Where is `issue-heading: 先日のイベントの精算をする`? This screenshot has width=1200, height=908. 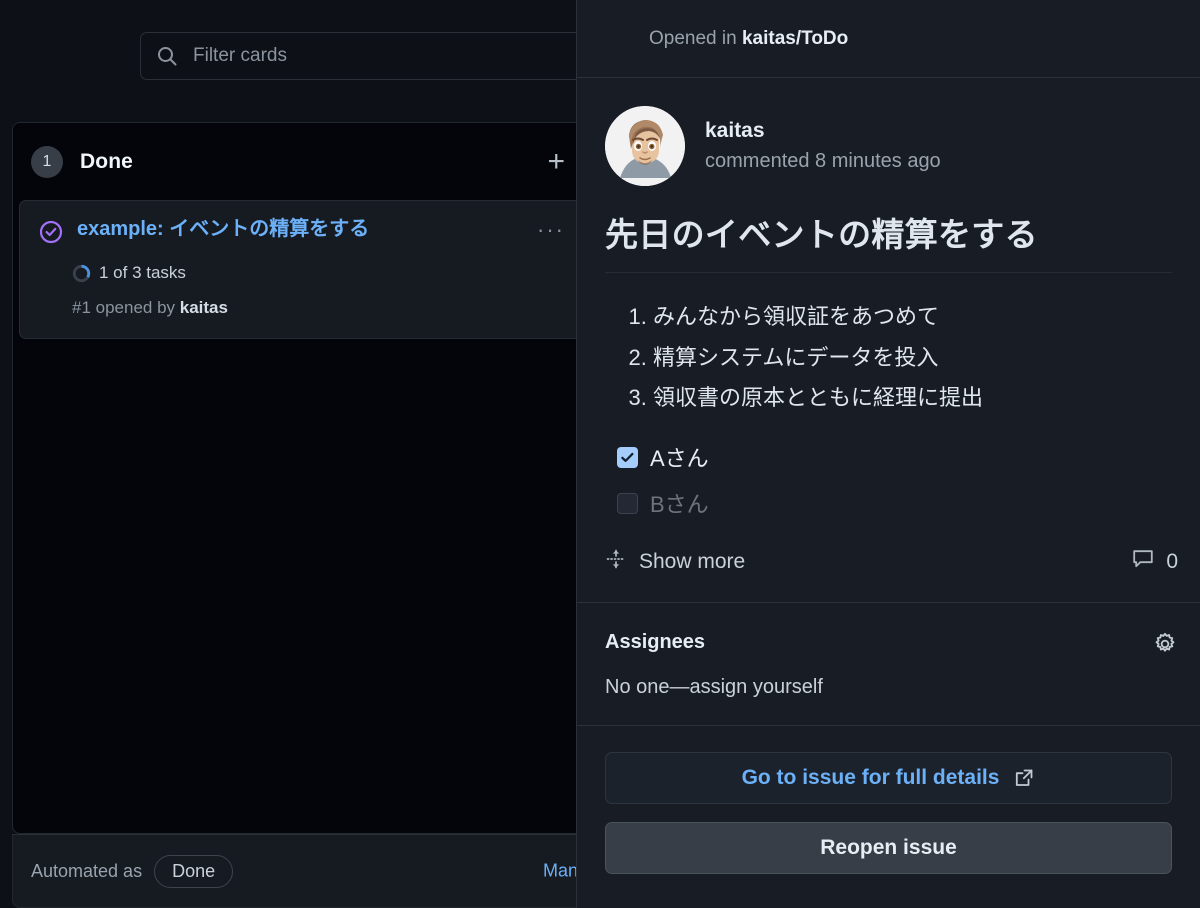
issue-heading: 先日のイベントの精算をする is located at coordinates (888, 240).